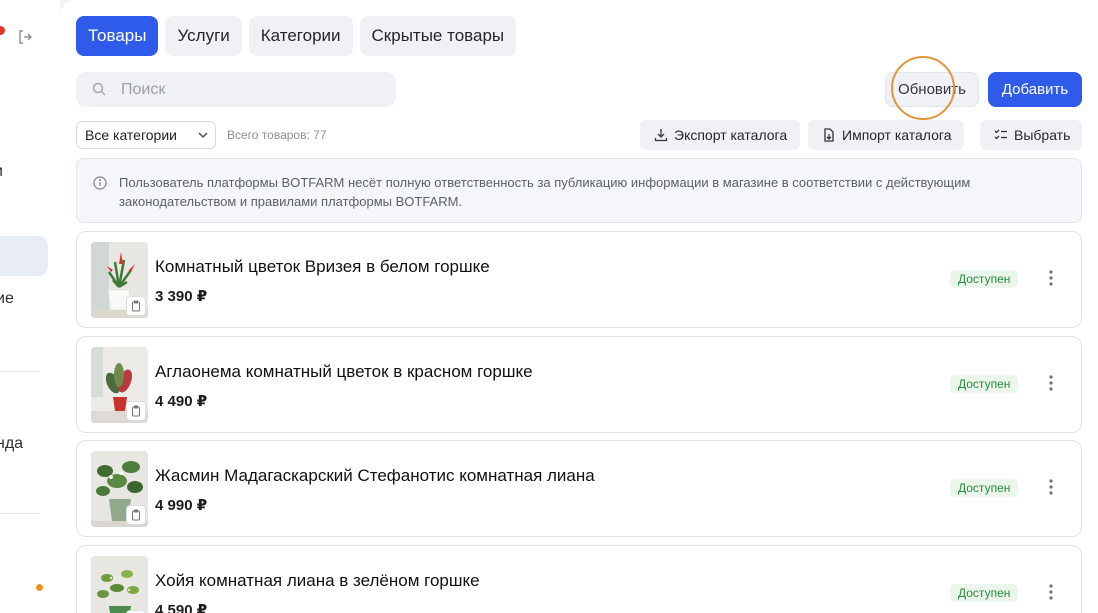 This screenshot has height=613, width=1098. Describe the element at coordinates (1042, 135) in the screenshot. I see `select-label: Выбрать` at that location.